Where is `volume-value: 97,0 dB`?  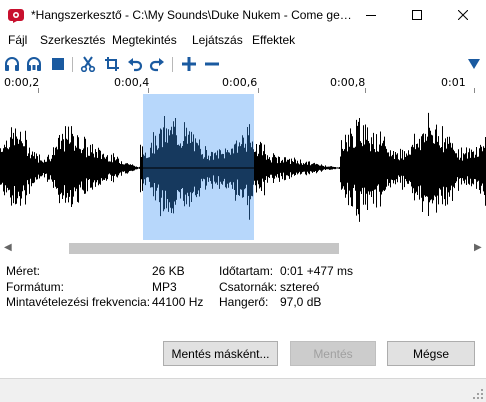
volume-value: 97,0 dB is located at coordinates (301, 302).